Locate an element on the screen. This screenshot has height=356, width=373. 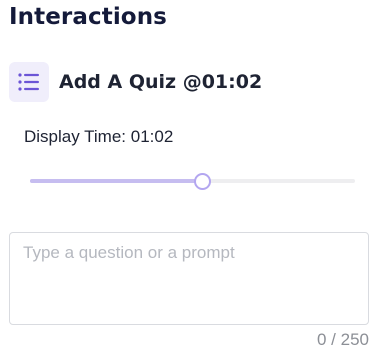
slider-fill is located at coordinates (116, 181).